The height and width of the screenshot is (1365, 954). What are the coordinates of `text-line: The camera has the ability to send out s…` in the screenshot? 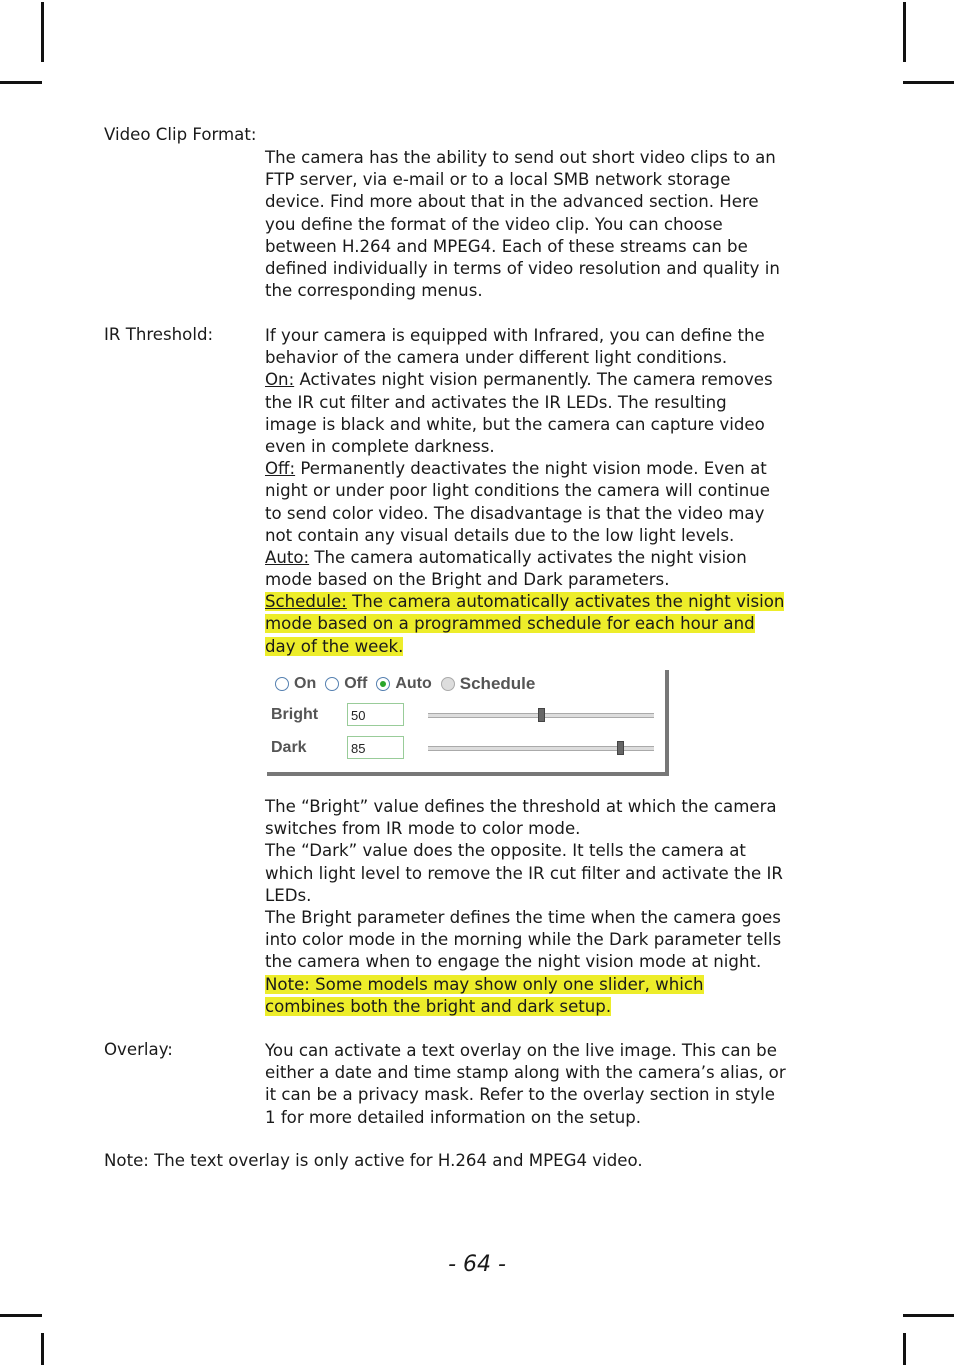 It's located at (520, 157).